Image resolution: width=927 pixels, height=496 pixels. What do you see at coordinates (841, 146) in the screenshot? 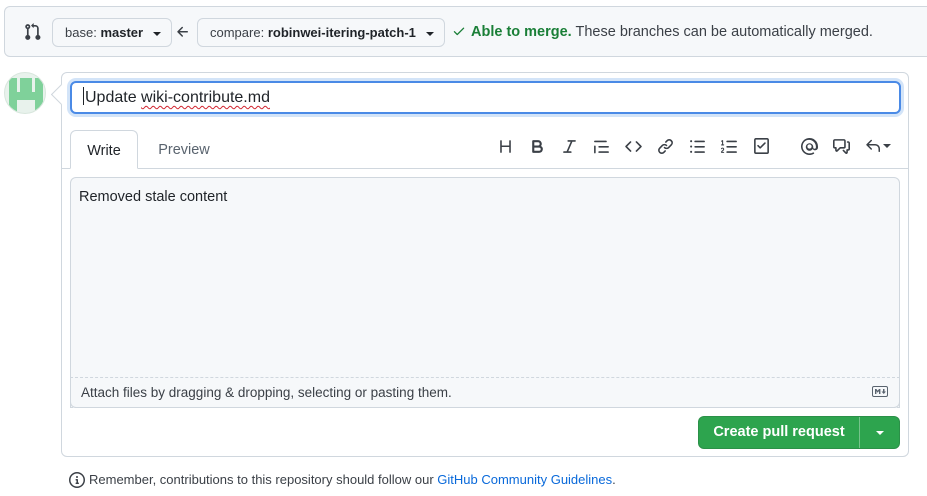
I see `reference-icon` at bounding box center [841, 146].